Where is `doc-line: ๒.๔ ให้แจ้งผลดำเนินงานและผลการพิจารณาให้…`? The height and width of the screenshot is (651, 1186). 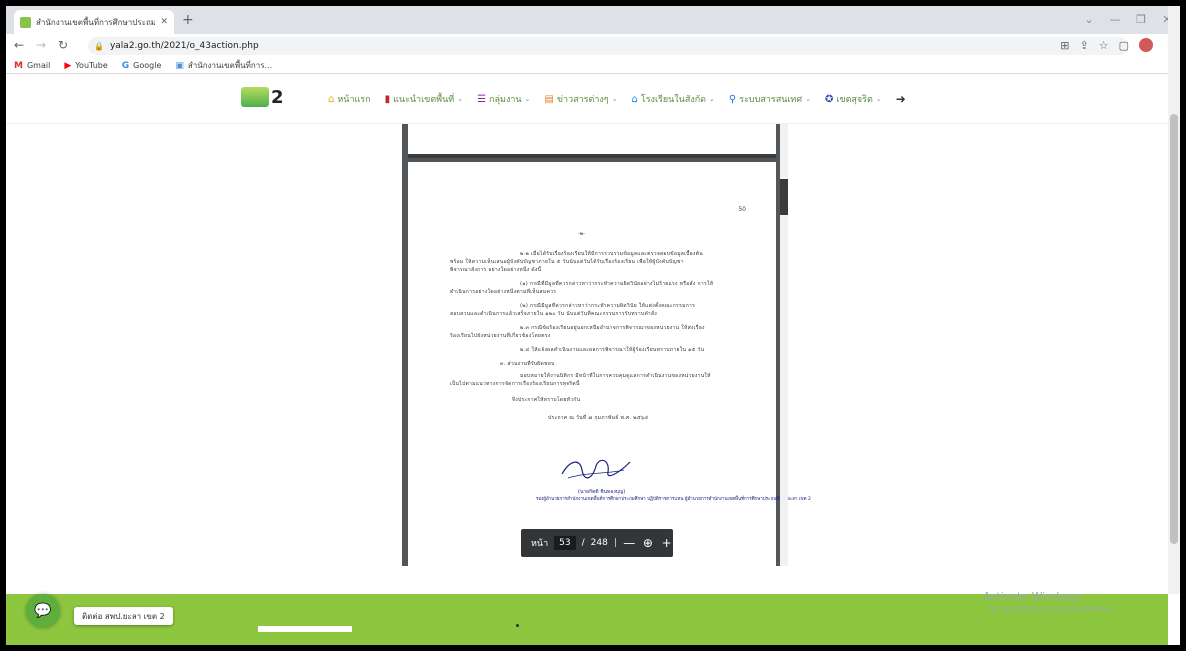
doc-line: ๒.๔ ให้แจ้งผลดำเนินงานและผลการพิจารณาให้… is located at coordinates (612, 350).